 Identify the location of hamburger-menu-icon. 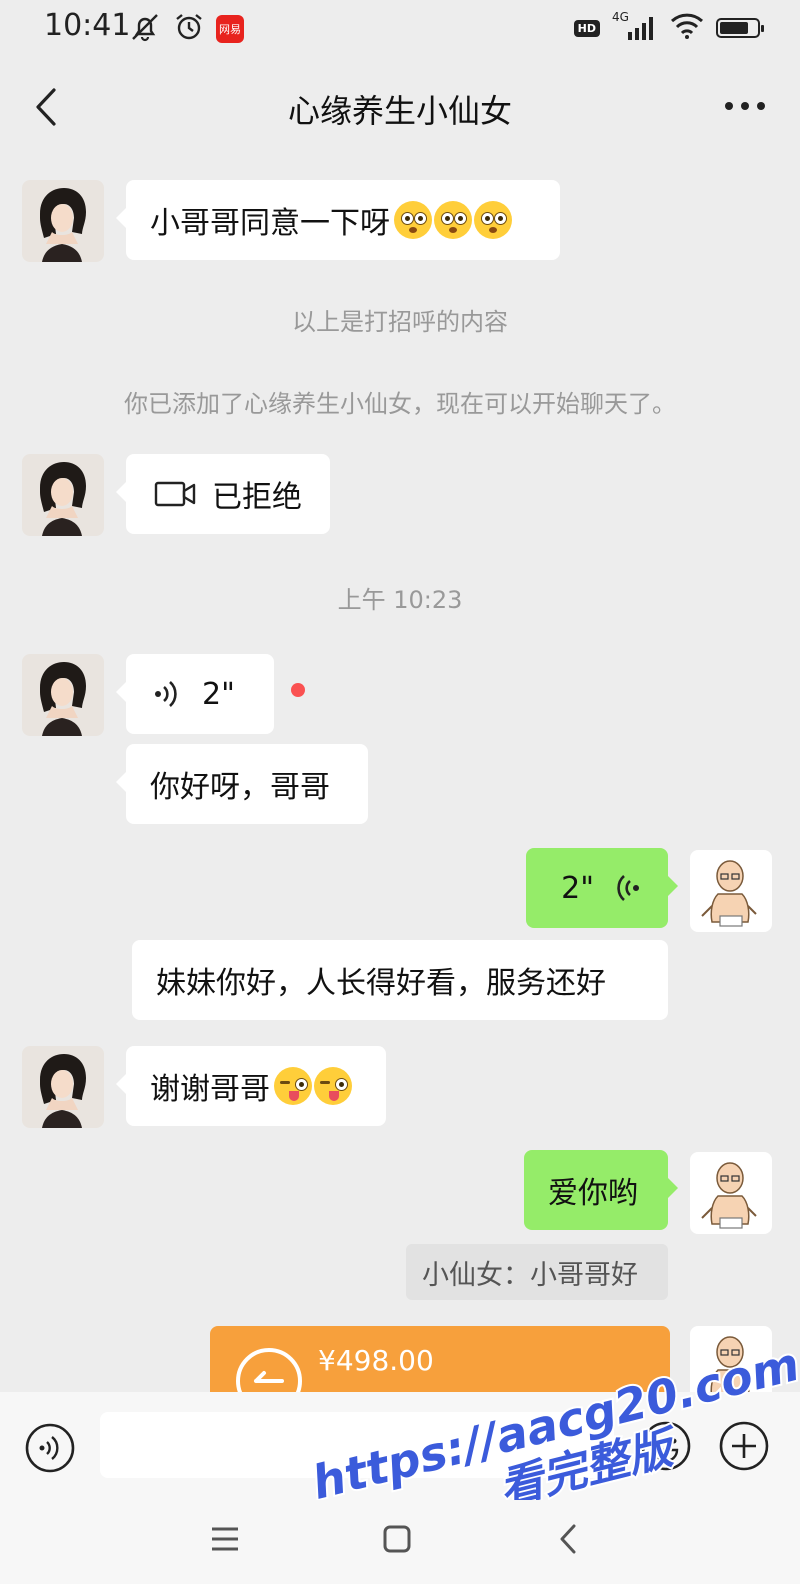
(225, 1539).